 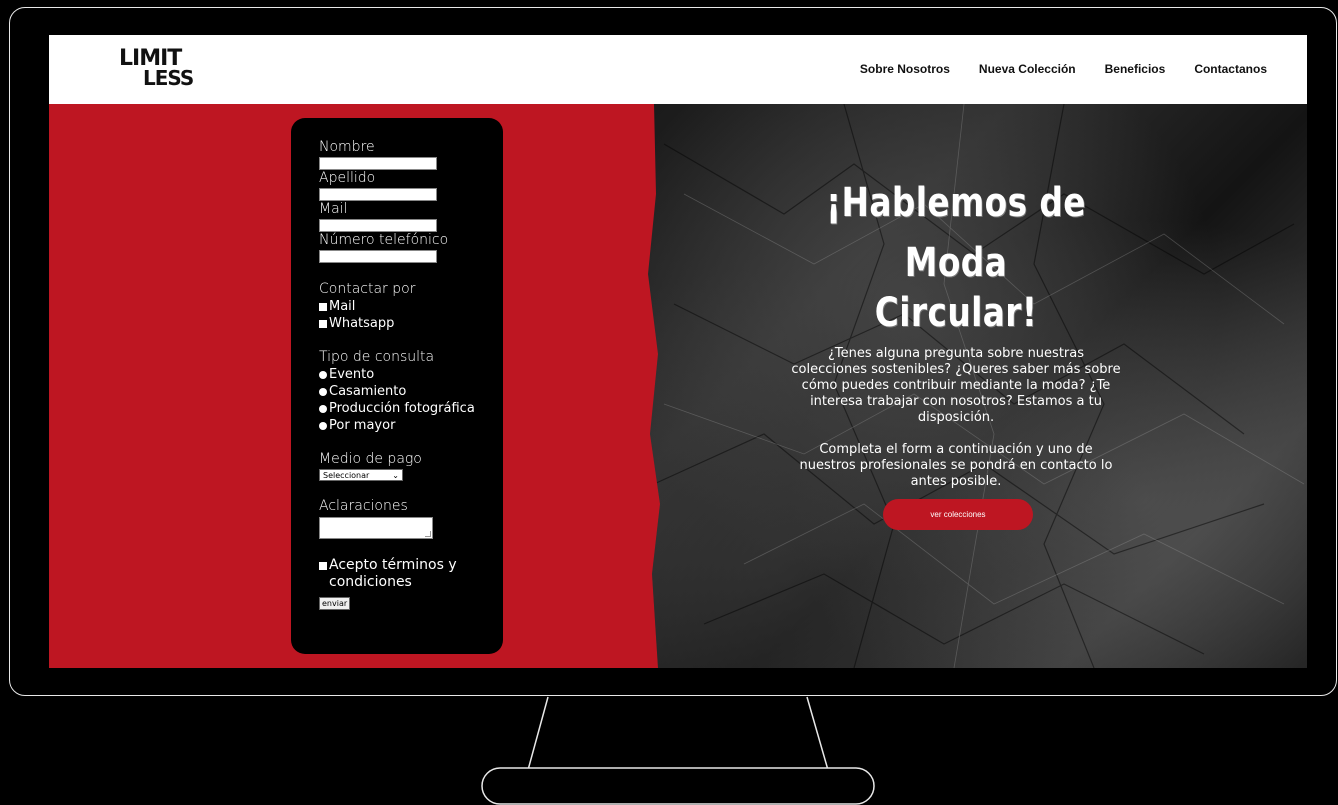 What do you see at coordinates (347, 147) in the screenshot?
I see `name-label: Nombre` at bounding box center [347, 147].